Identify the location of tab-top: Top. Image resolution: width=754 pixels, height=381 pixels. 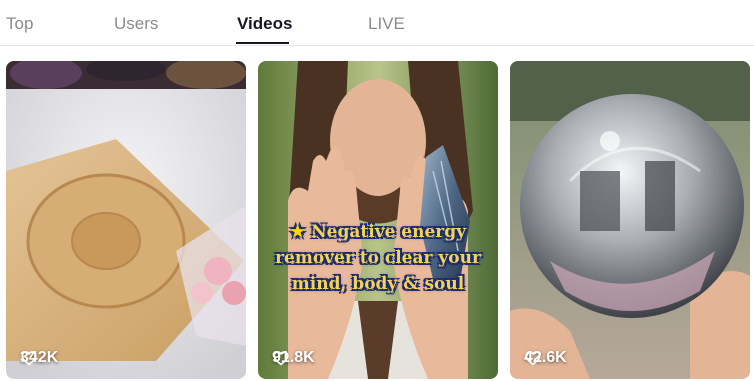
(19, 24).